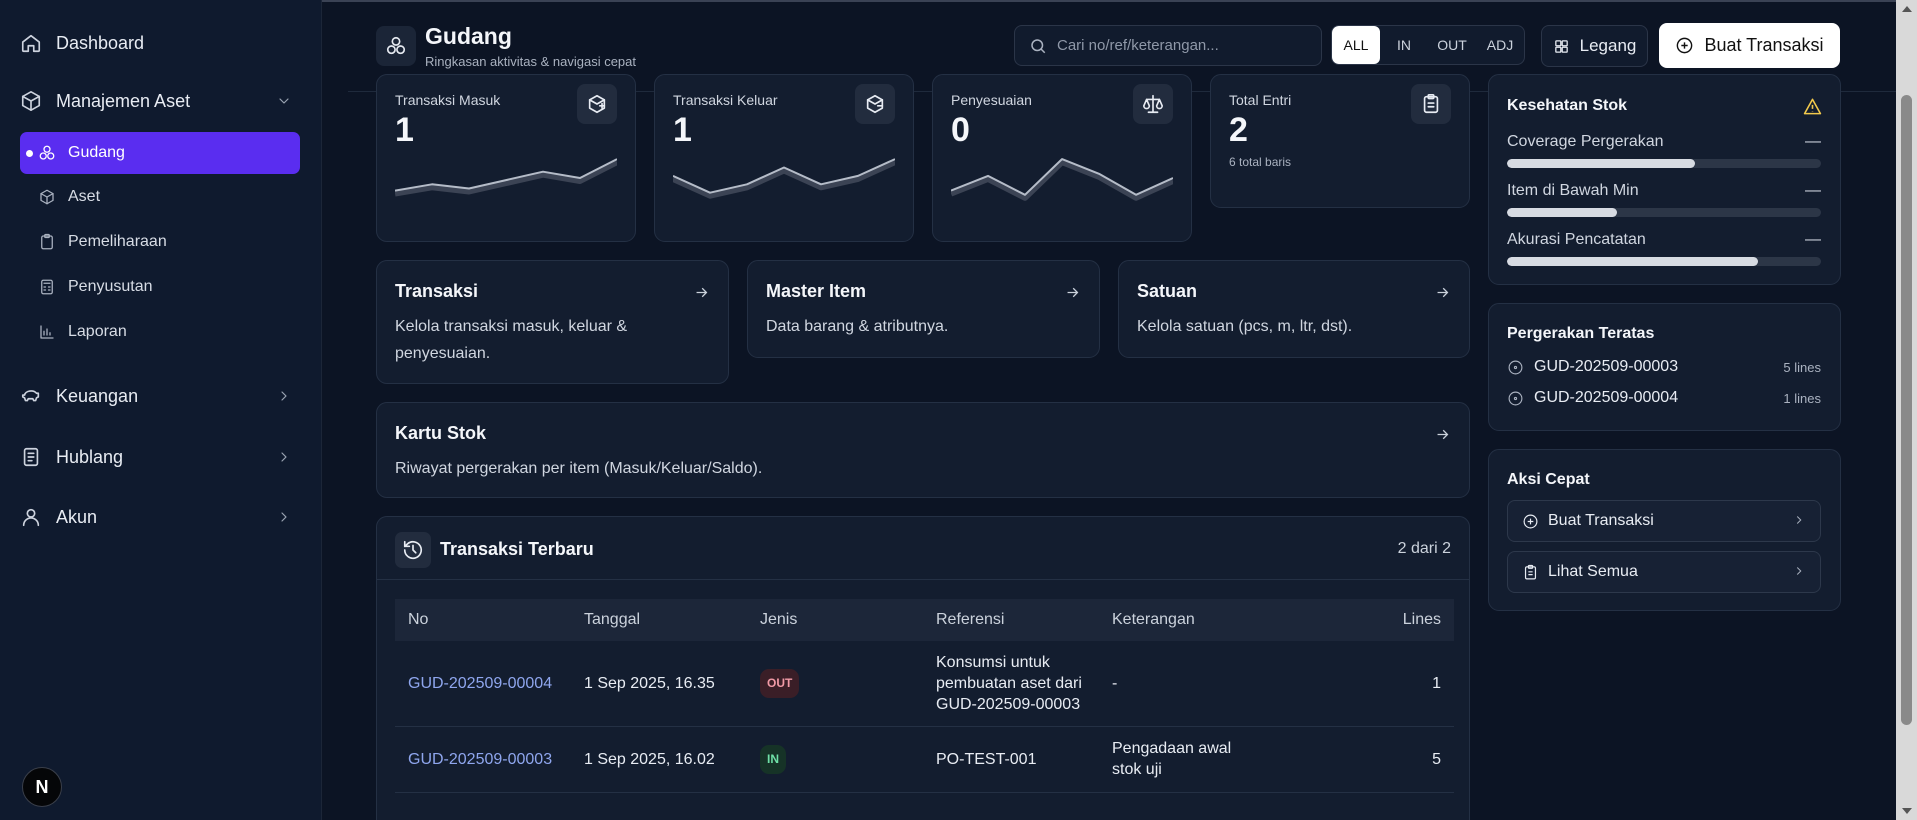 The image size is (1917, 820). What do you see at coordinates (1452, 45) in the screenshot?
I see `filter-out: OUT` at bounding box center [1452, 45].